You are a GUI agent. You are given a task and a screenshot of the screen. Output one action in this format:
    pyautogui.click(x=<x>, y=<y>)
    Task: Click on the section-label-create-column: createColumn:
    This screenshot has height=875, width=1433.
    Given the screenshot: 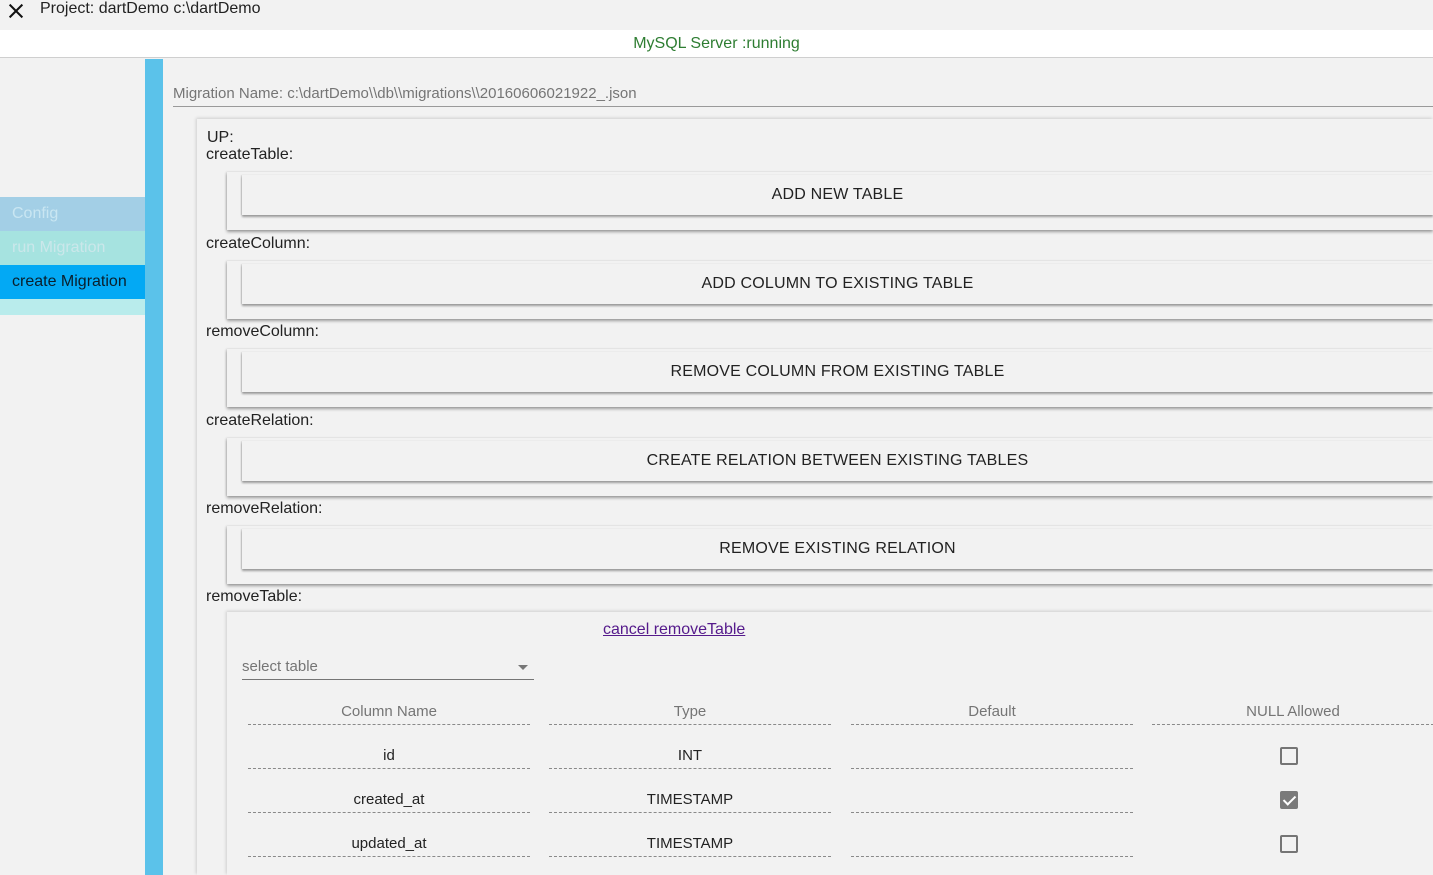 What is the action you would take?
    pyautogui.click(x=258, y=243)
    